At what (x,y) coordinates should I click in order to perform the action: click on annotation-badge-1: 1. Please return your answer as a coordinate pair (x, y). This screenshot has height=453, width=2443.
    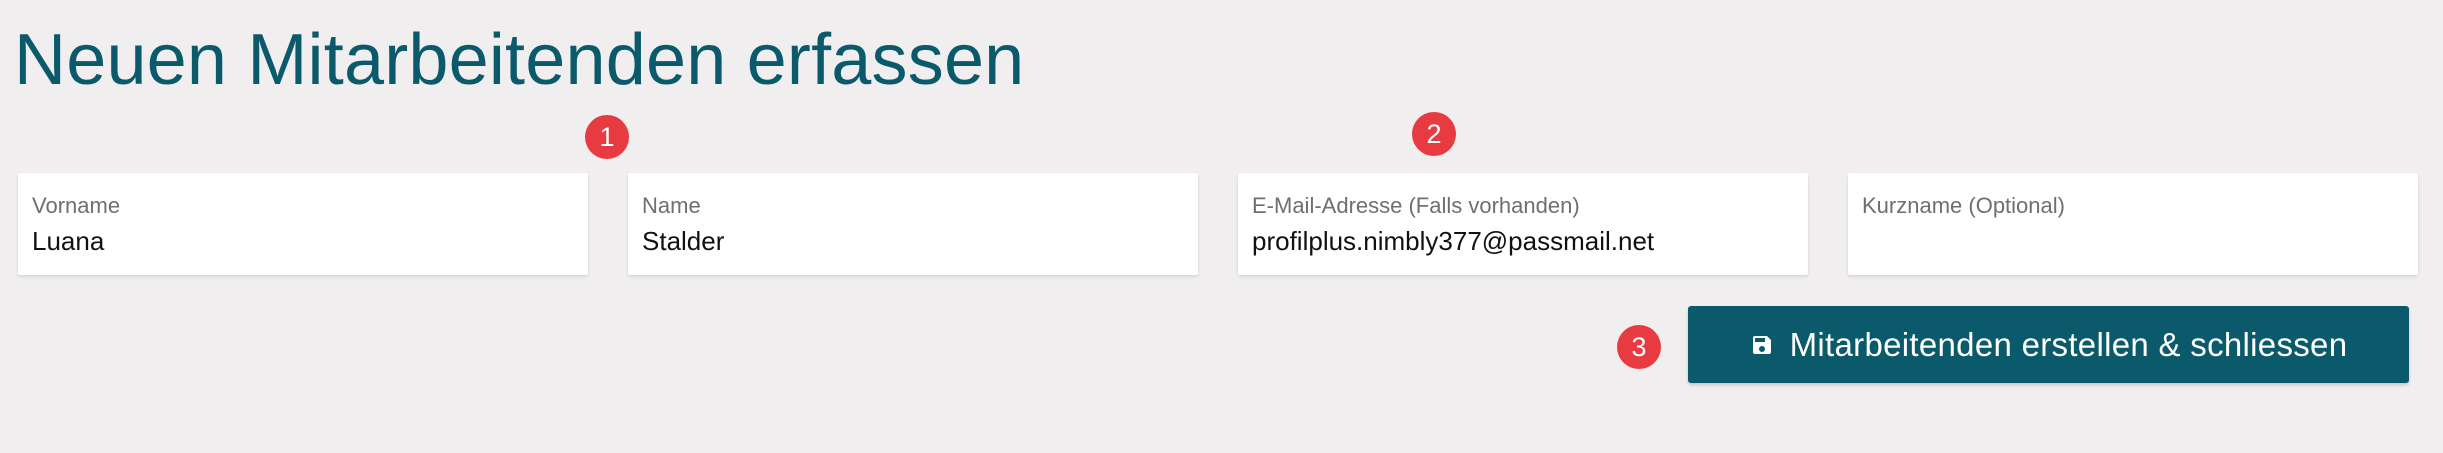
    Looking at the image, I should click on (607, 137).